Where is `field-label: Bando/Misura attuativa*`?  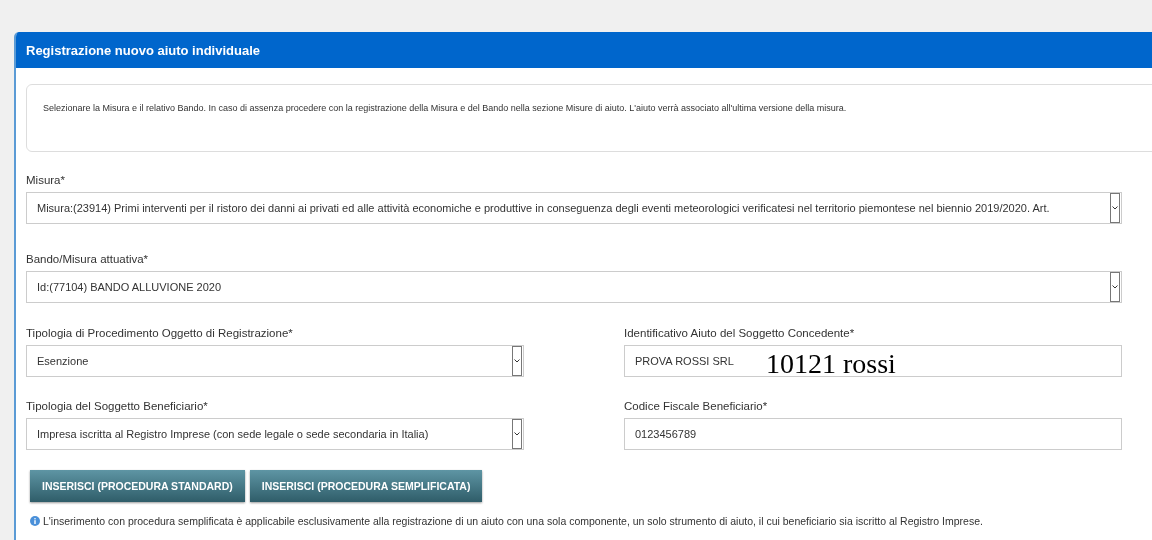
field-label: Bando/Misura attuativa* is located at coordinates (88, 259).